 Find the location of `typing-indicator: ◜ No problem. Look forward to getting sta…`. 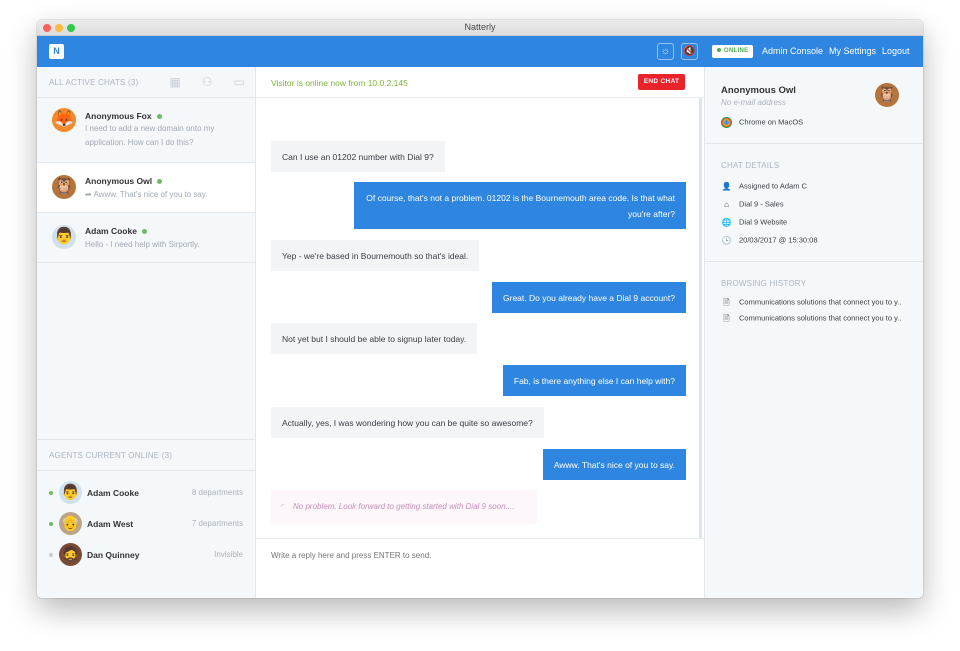

typing-indicator: ◜ No problem. Look forward to getting sta… is located at coordinates (404, 507).